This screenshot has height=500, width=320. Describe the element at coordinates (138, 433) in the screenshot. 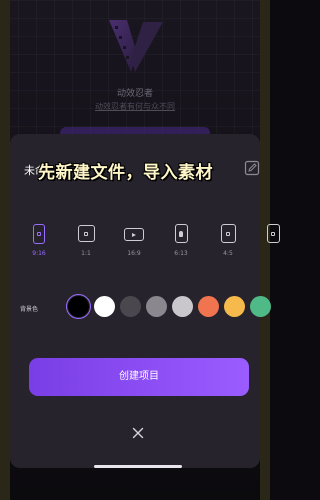

I see `close-icon` at that location.